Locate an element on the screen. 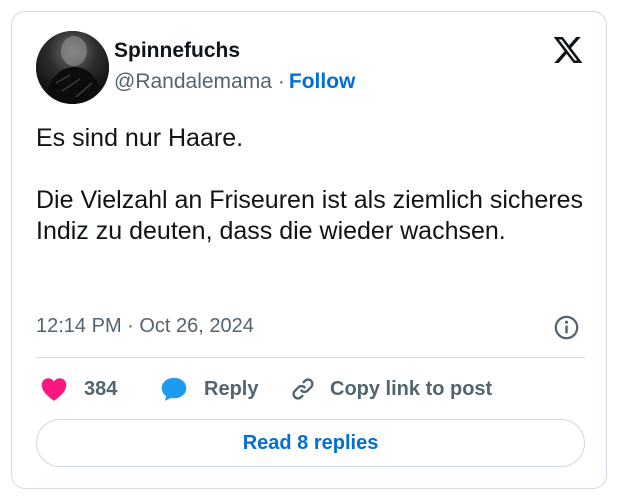 This screenshot has height=502, width=620. x-logo-icon is located at coordinates (568, 50).